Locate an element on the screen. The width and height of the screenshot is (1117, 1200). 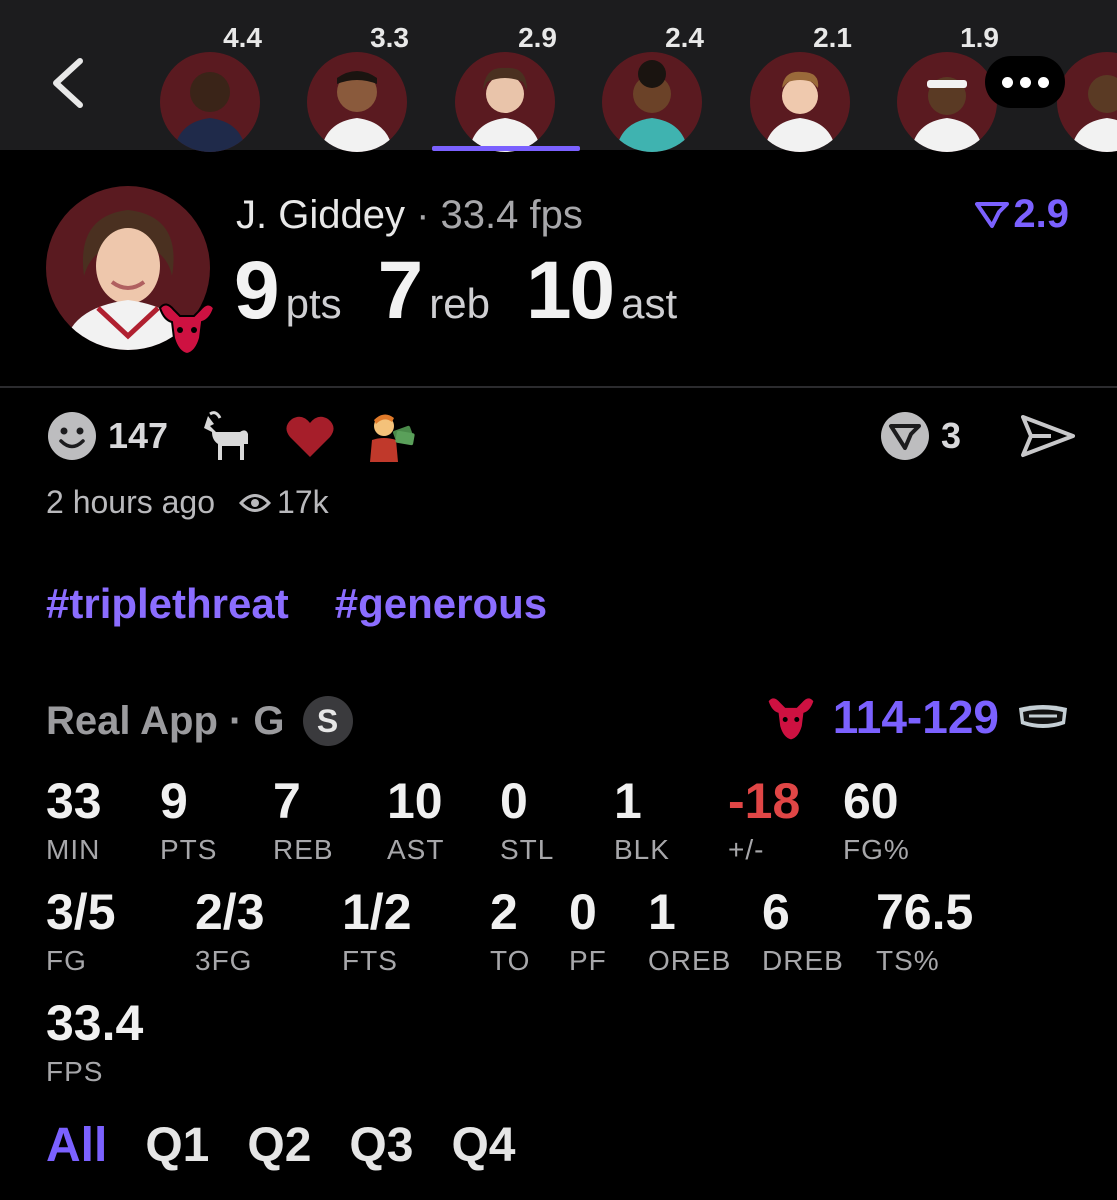
strip-player-5: 2.1 is located at coordinates (800, 87).